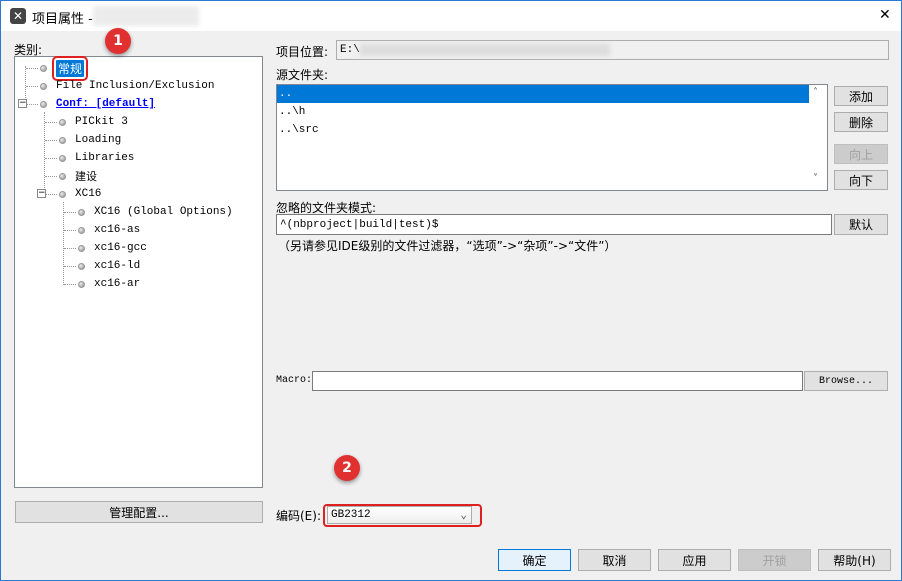  Describe the element at coordinates (117, 284) in the screenshot. I see `tree-item-label: xc16-ar` at that location.